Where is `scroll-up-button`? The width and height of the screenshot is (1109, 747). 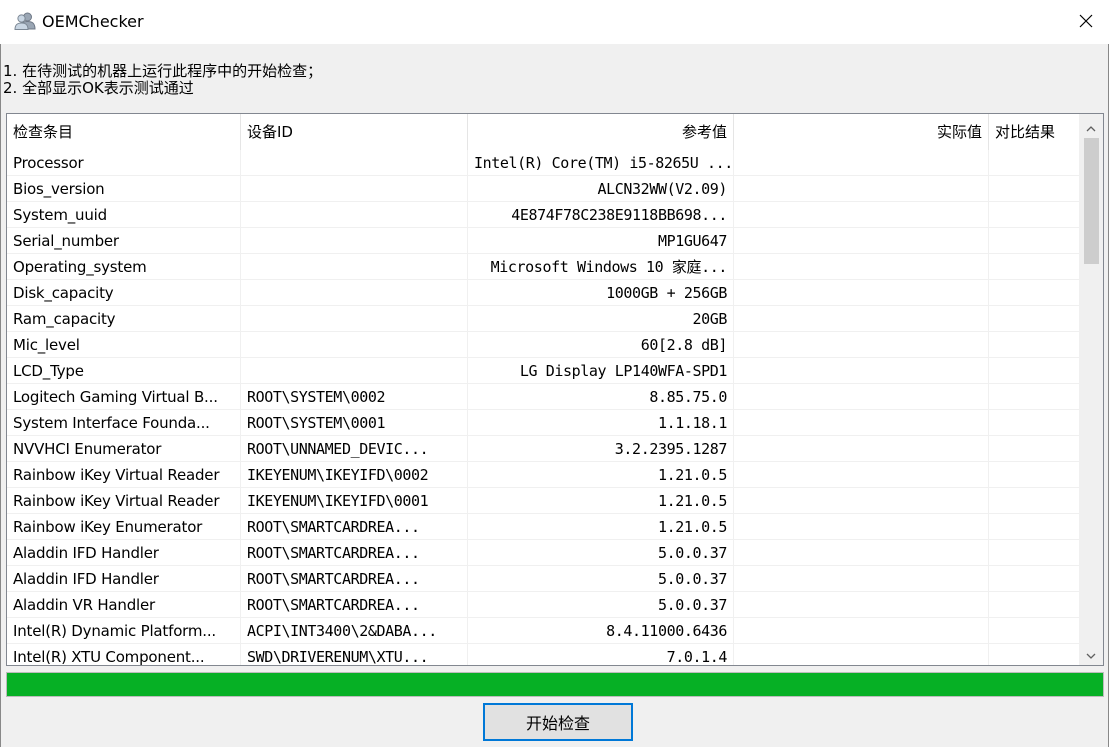 scroll-up-button is located at coordinates (1091, 126).